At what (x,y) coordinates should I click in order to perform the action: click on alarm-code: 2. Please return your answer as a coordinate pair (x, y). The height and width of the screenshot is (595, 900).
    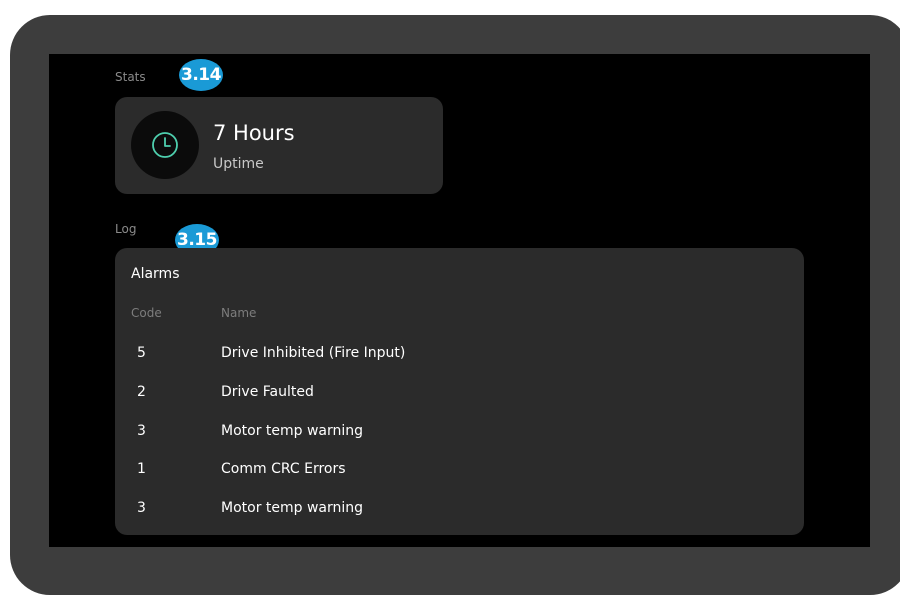
    Looking at the image, I should click on (141, 392).